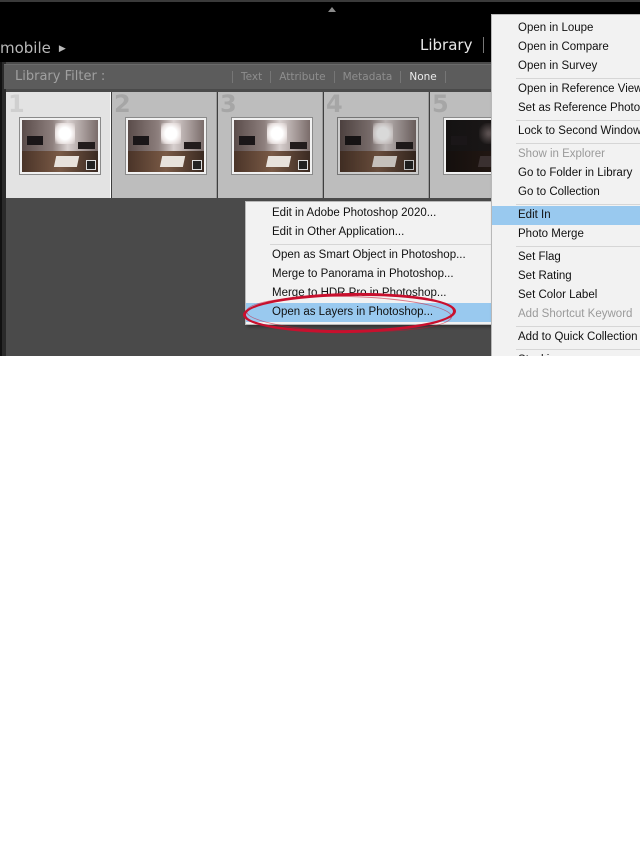 Image resolution: width=640 pixels, height=853 pixels. Describe the element at coordinates (251, 77) in the screenshot. I see `filter-text: Text` at that location.